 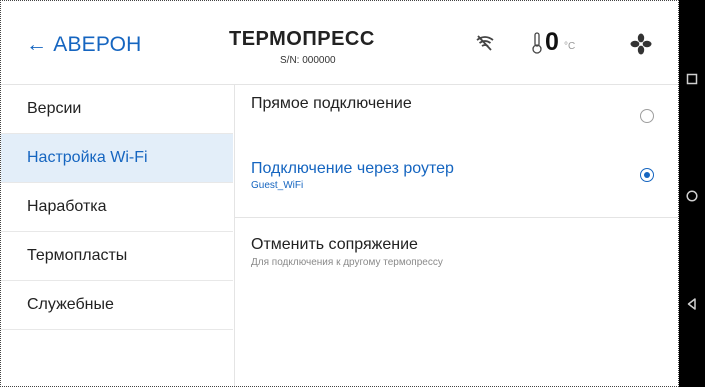 I want to click on sidebar-item-versions: Версии, so click(x=117, y=109).